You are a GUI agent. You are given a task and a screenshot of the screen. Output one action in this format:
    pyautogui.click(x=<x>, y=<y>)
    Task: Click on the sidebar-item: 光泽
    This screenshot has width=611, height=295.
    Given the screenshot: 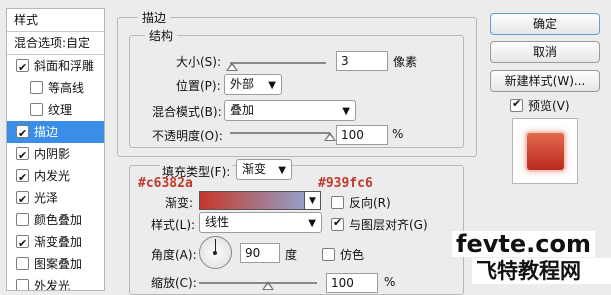 What is the action you would take?
    pyautogui.click(x=55, y=199)
    